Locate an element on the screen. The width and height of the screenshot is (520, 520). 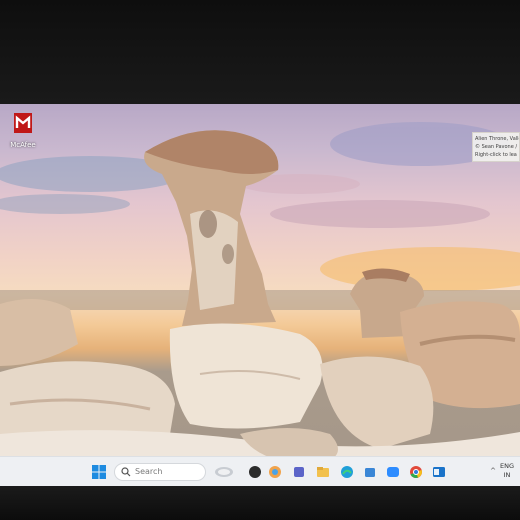
tray-overflow-chevron-icon: ^ is located at coordinates (493, 471).